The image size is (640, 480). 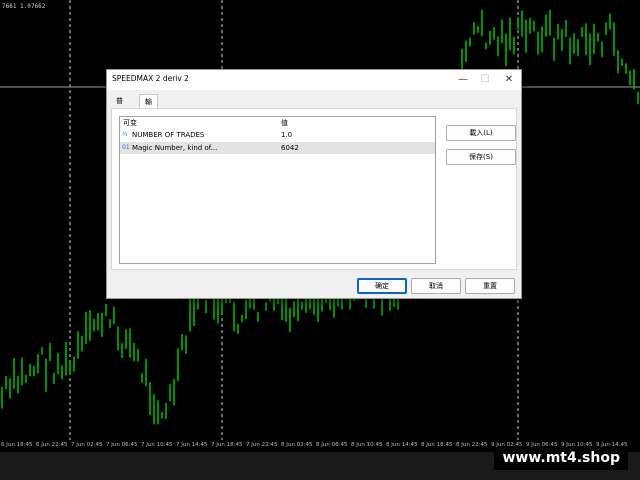 What do you see at coordinates (577, 445) in the screenshot?
I see `time-tick-label: 9 Jun 10:45` at bounding box center [577, 445].